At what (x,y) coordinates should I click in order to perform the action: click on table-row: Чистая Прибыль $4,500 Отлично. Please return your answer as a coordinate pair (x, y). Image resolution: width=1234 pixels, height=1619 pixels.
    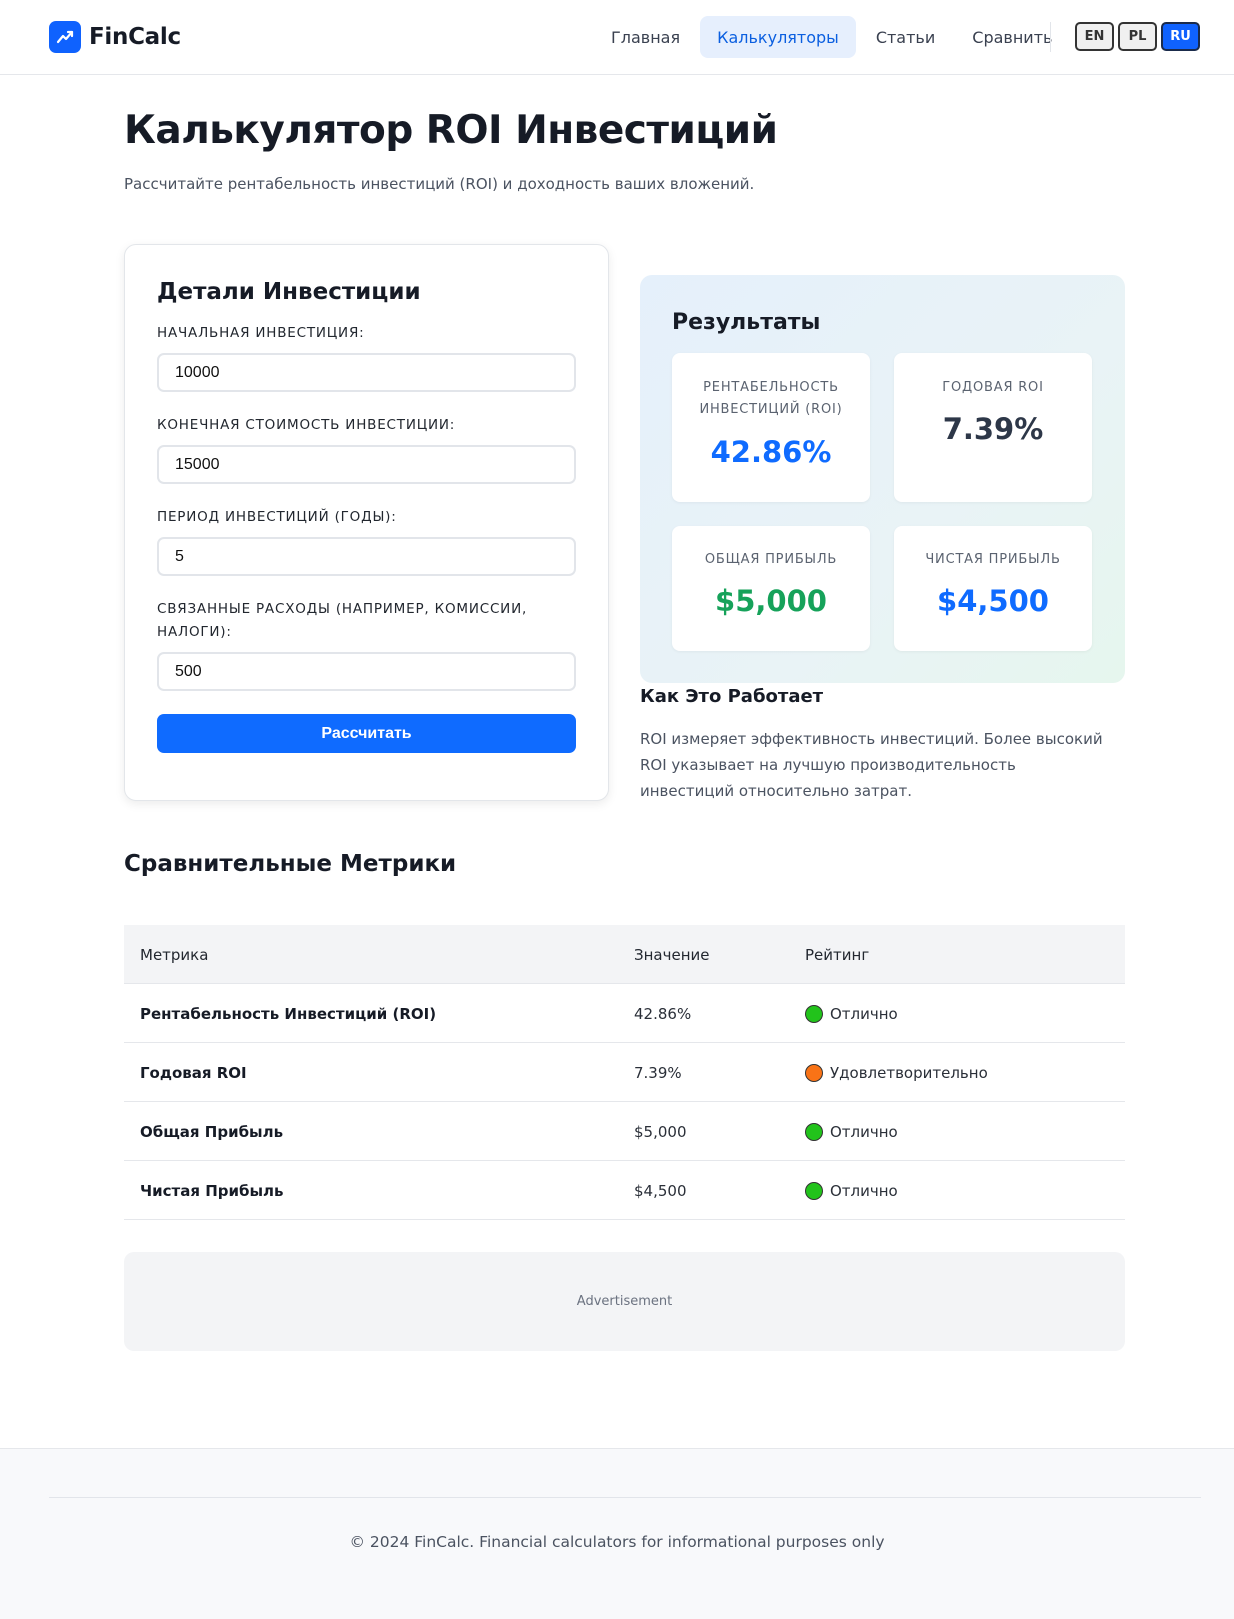
    Looking at the image, I should click on (624, 1190).